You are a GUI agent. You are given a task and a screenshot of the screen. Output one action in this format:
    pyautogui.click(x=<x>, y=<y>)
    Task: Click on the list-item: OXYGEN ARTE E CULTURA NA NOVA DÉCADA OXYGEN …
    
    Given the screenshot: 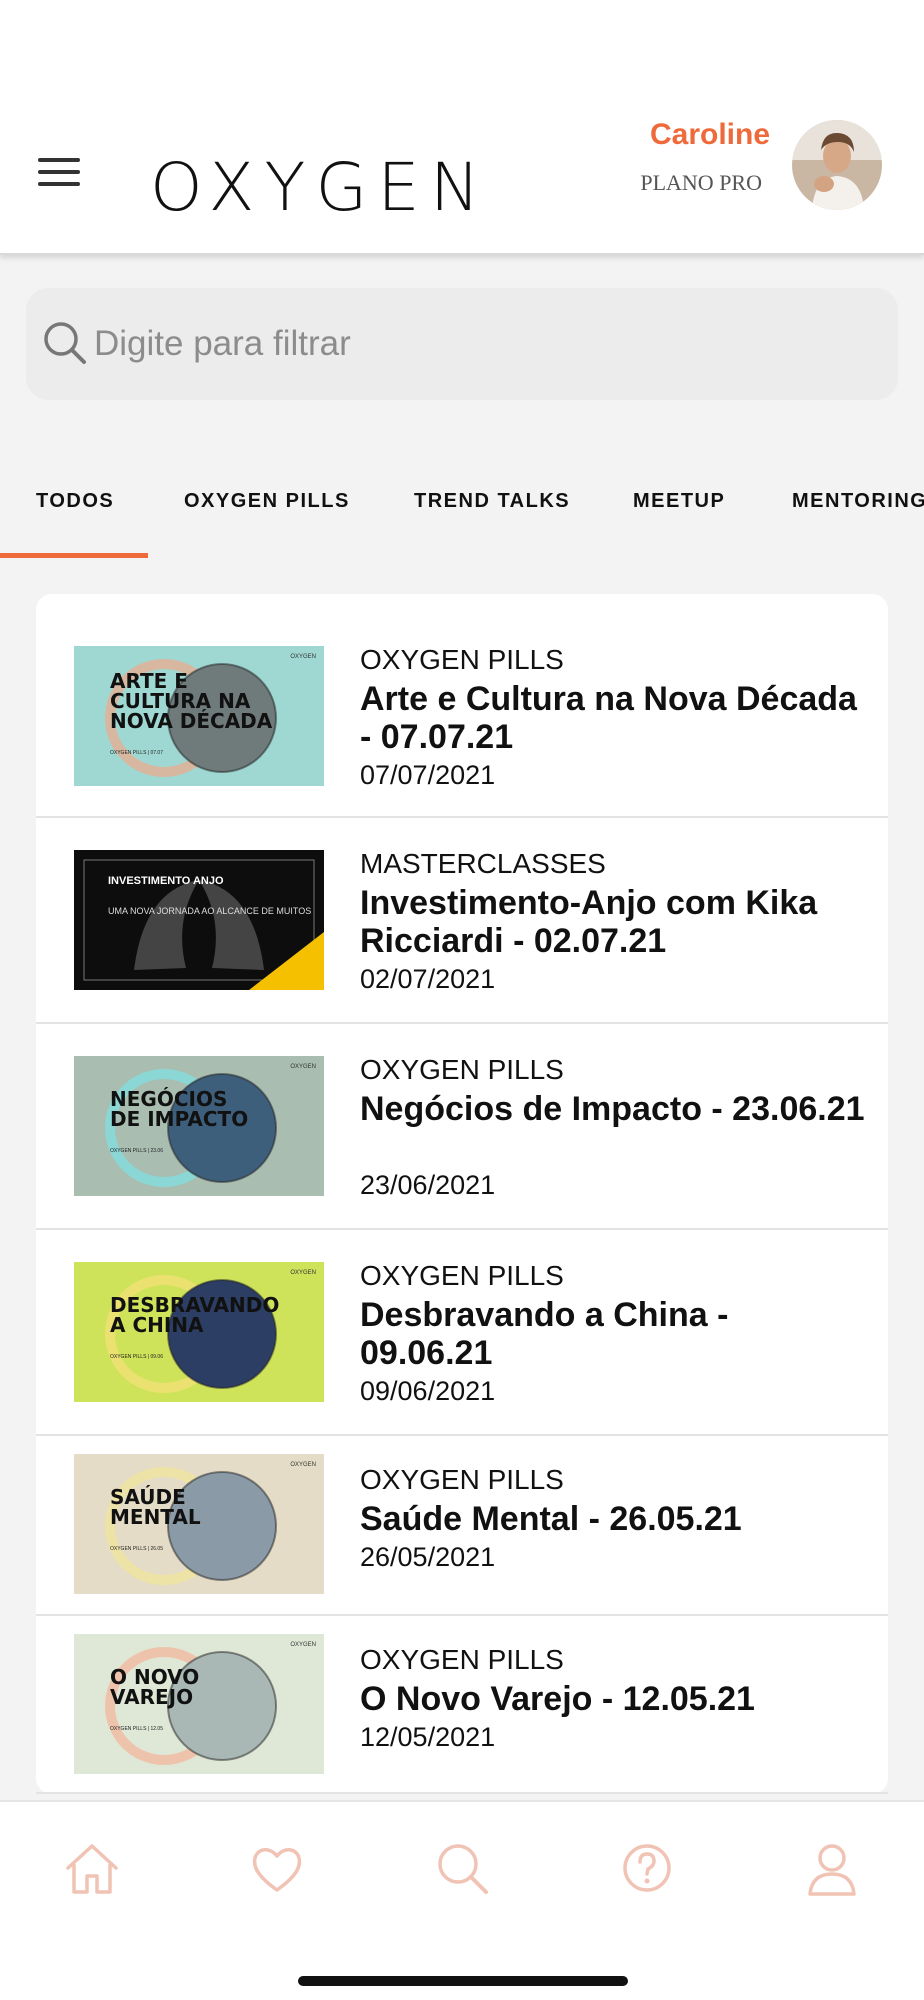 What is the action you would take?
    pyautogui.click(x=462, y=706)
    